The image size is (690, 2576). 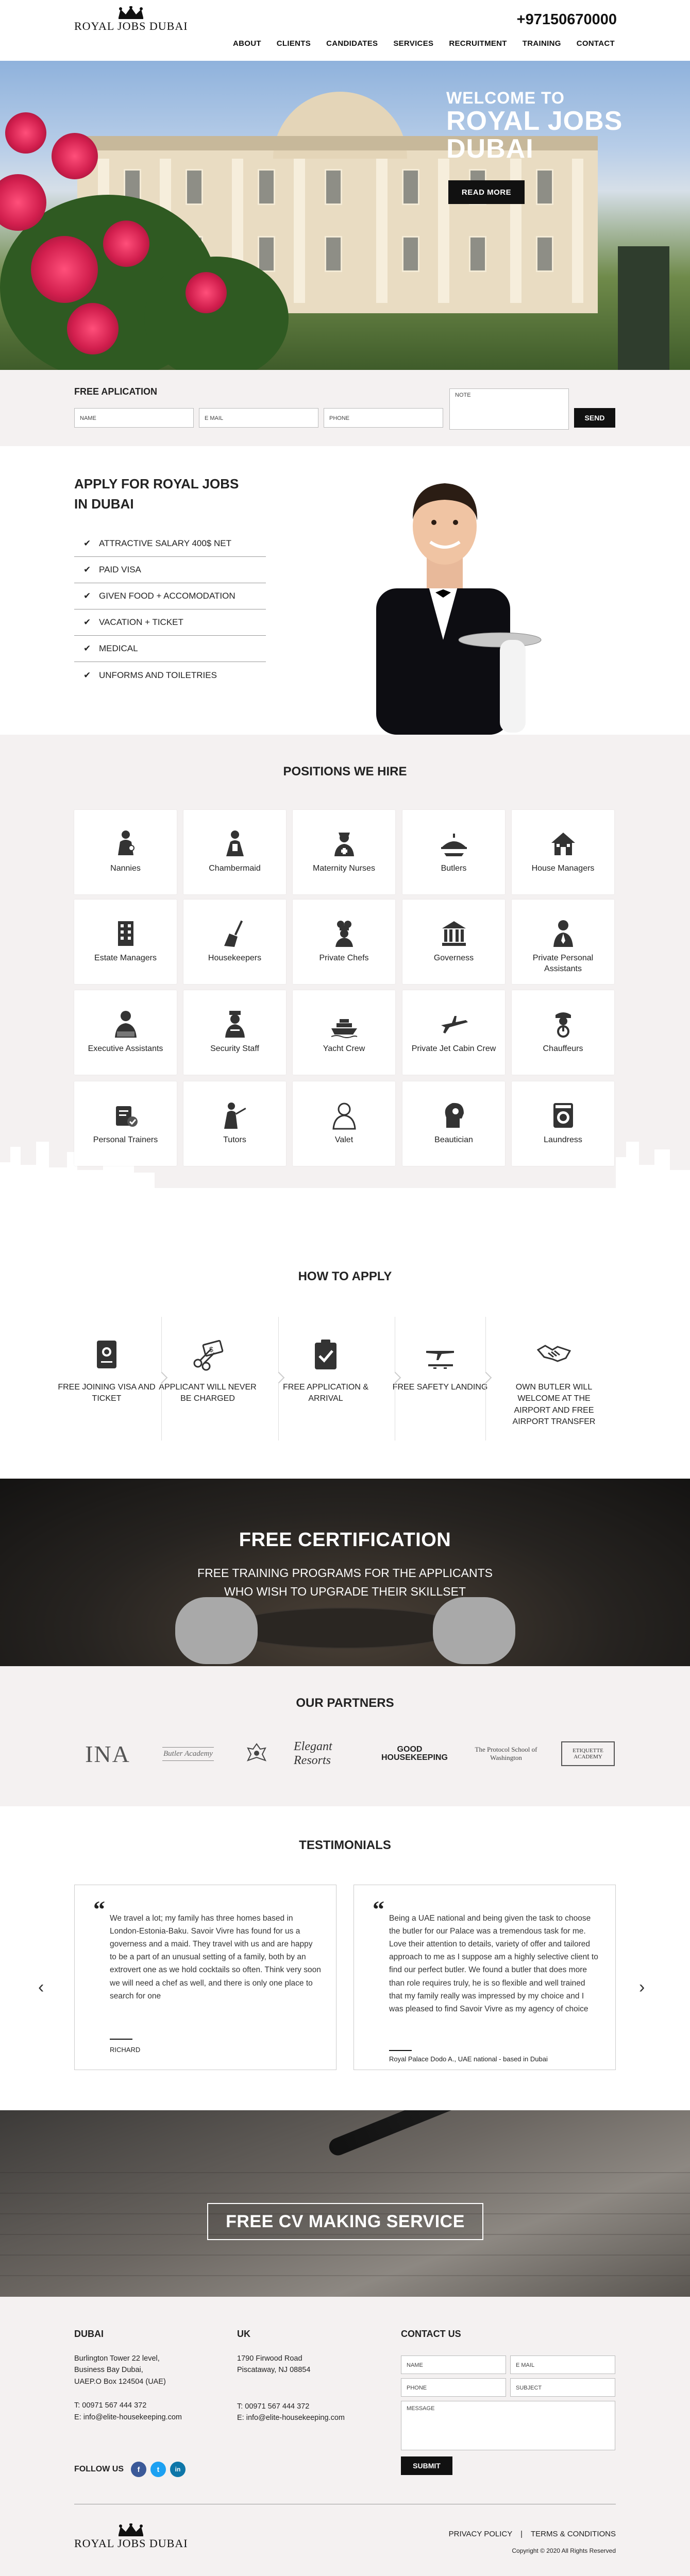 What do you see at coordinates (304, 2418) in the screenshot?
I see `footer-uk-email: E: info@elite-housekeeping.com` at bounding box center [304, 2418].